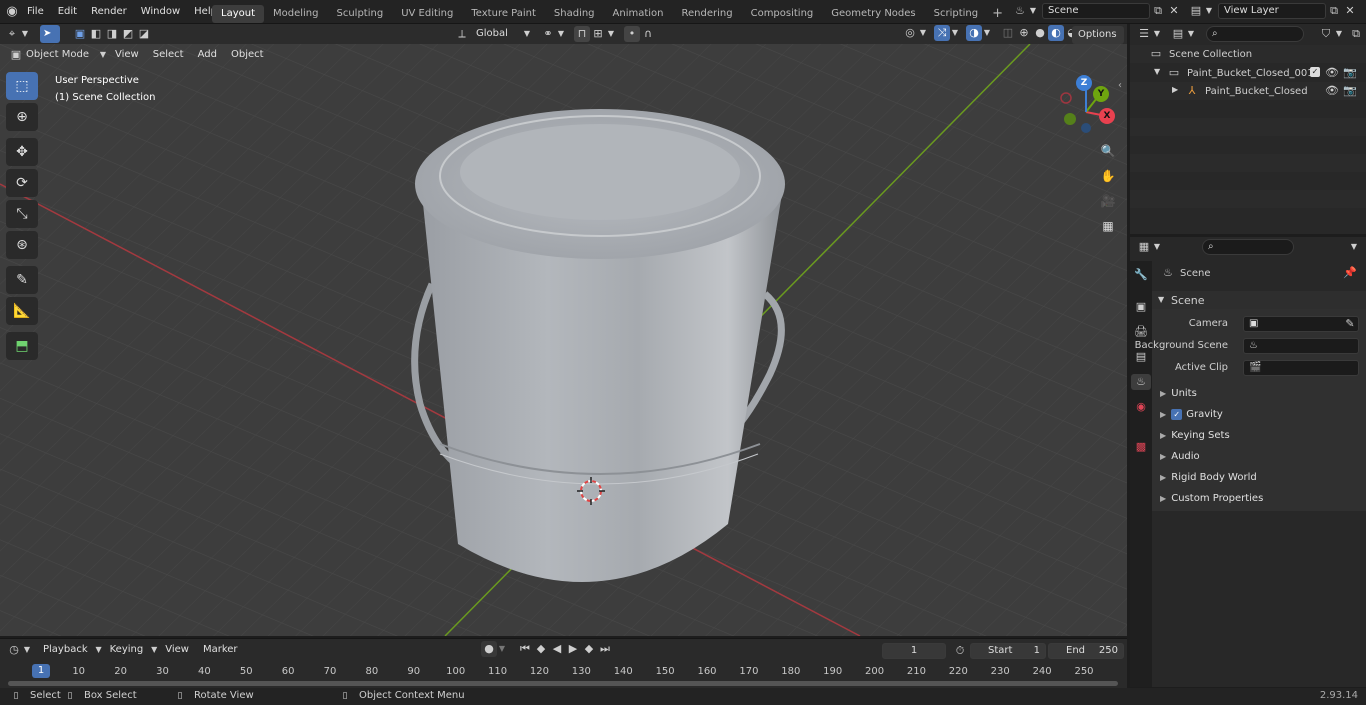 Image resolution: width=1366 pixels, height=705 pixels. What do you see at coordinates (1141, 447) in the screenshot?
I see `texture-tab-icon: ▩` at bounding box center [1141, 447].